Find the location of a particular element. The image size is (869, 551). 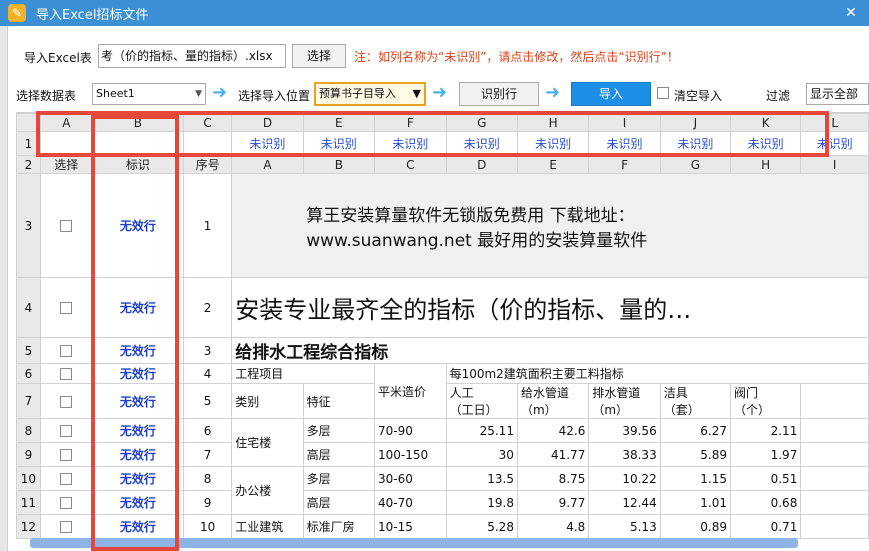

horizontal-scrollbar is located at coordinates (414, 543).